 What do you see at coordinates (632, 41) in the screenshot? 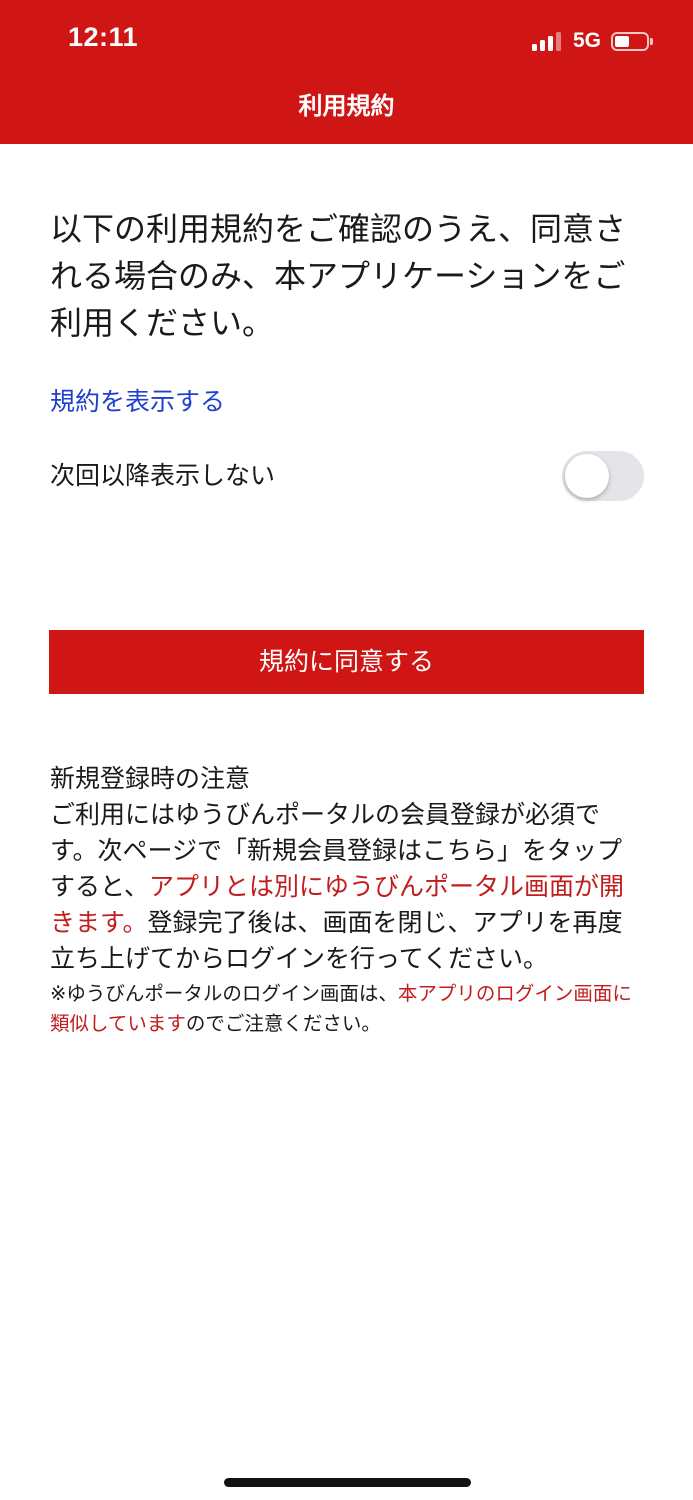
I see `battery-icon` at bounding box center [632, 41].